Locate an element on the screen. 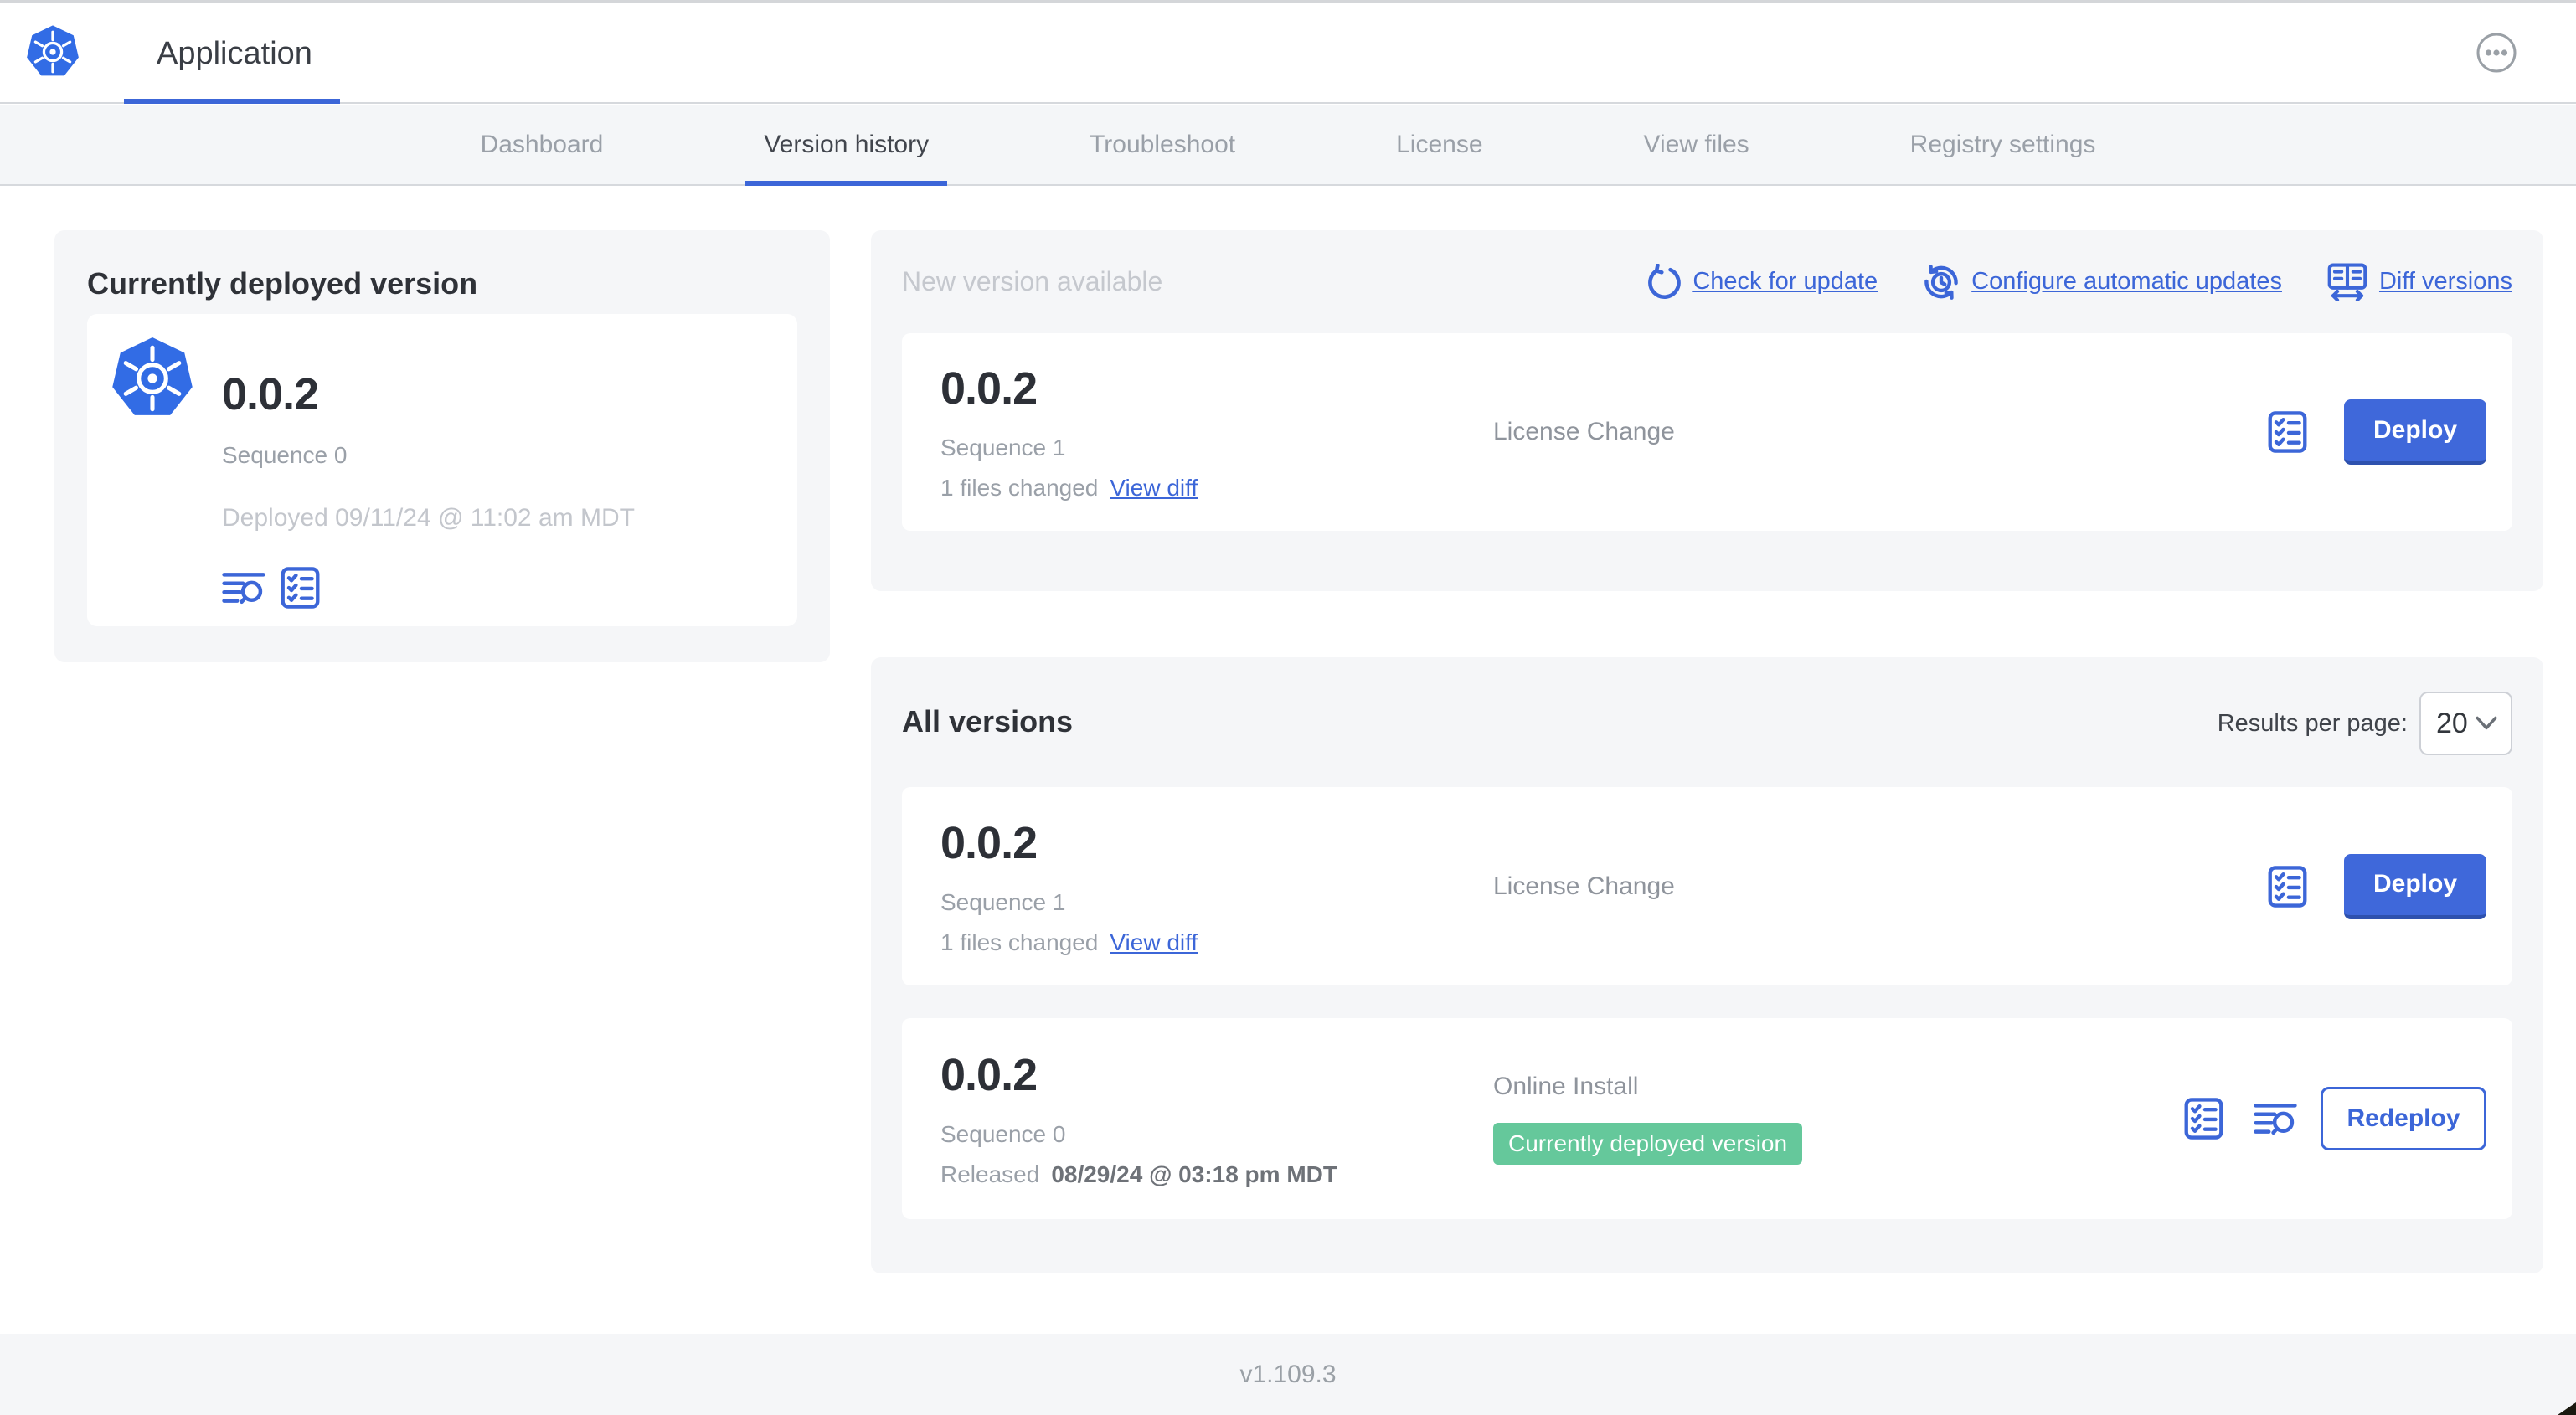 The height and width of the screenshot is (1415, 2576). app-header: Application is located at coordinates (1288, 53).